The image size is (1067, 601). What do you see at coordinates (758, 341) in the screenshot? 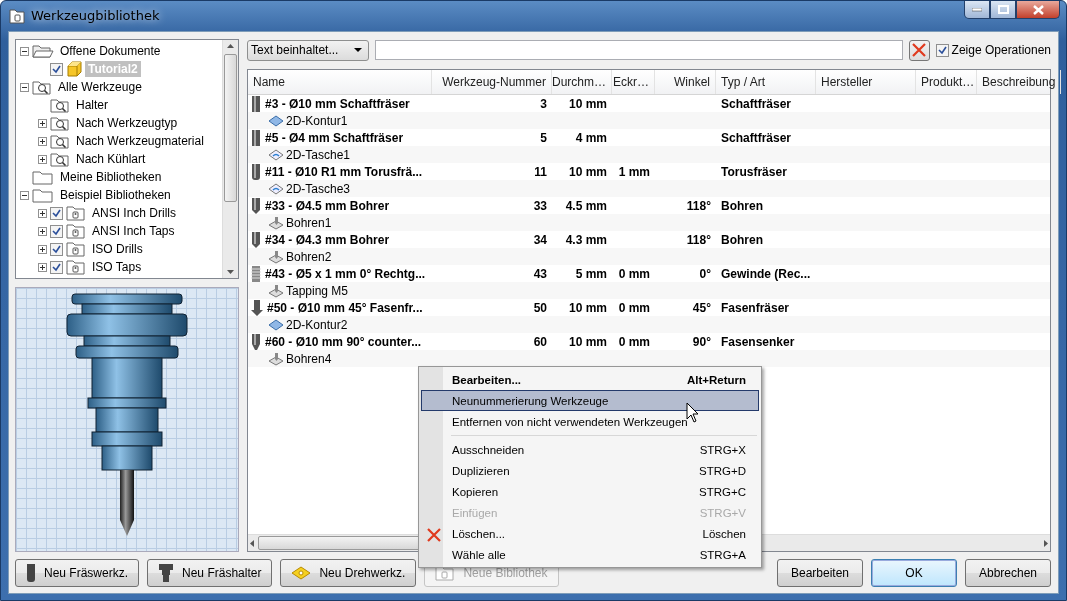
I see `table-cell: Fasensenker` at bounding box center [758, 341].